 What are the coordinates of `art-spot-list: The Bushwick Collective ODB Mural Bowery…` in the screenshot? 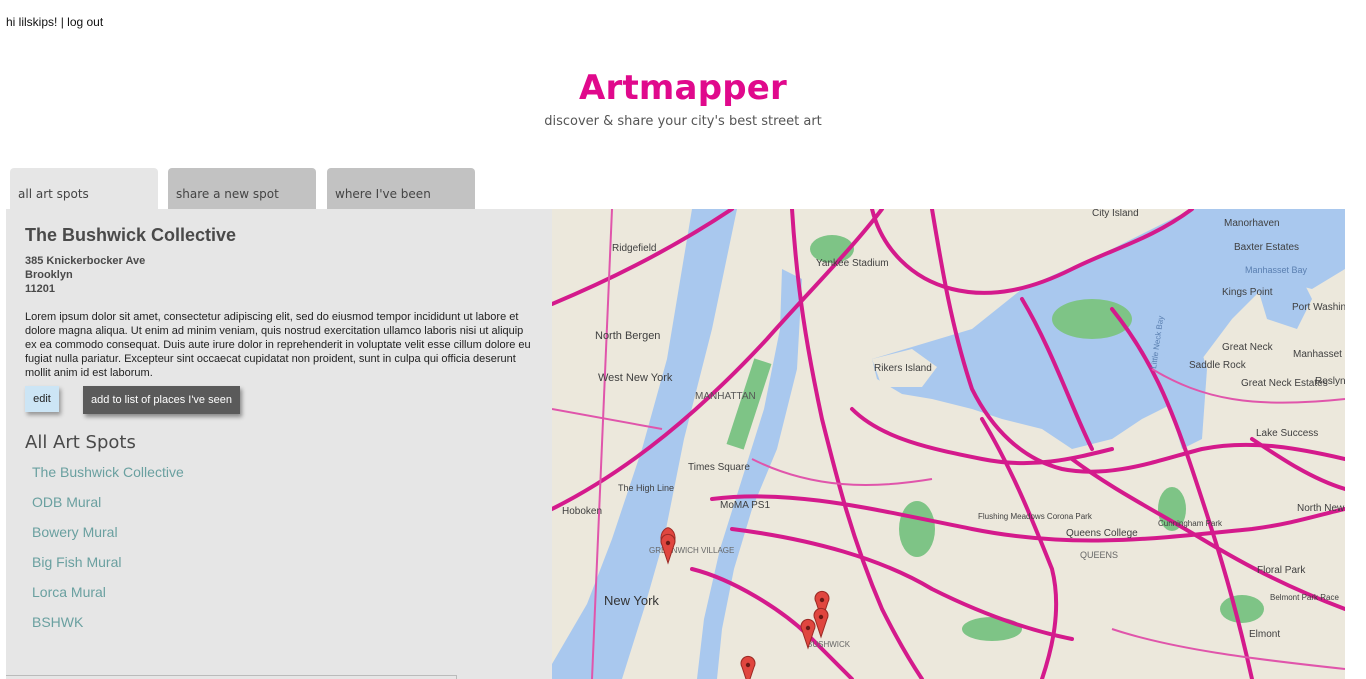 It's located at (279, 554).